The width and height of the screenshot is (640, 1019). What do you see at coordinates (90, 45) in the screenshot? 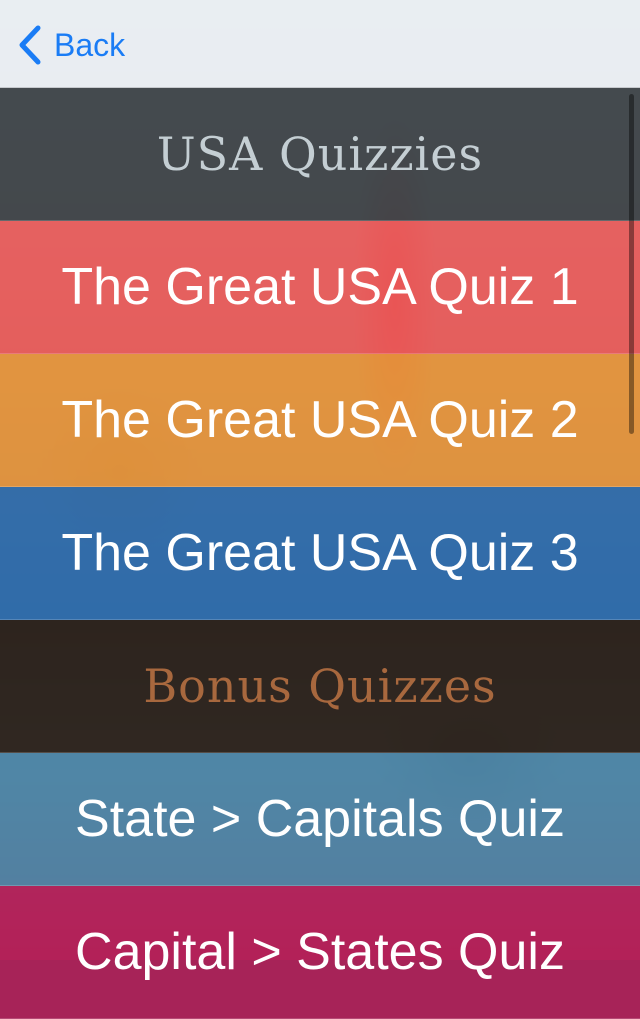
I see `back-label: Back` at bounding box center [90, 45].